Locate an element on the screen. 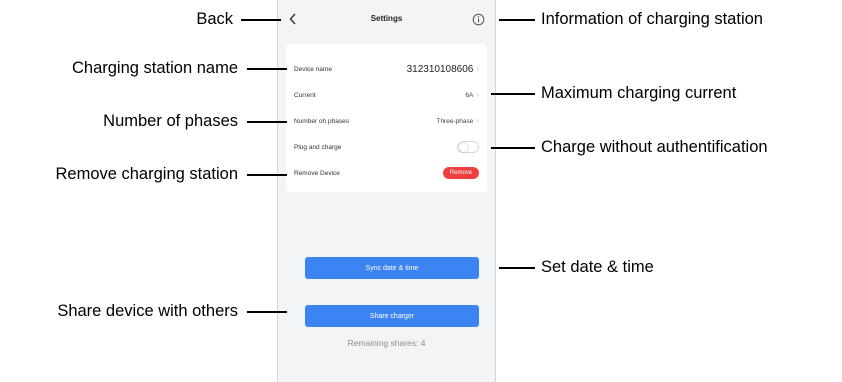 The image size is (842, 382). annotation-share: Share device with others is located at coordinates (147, 311).